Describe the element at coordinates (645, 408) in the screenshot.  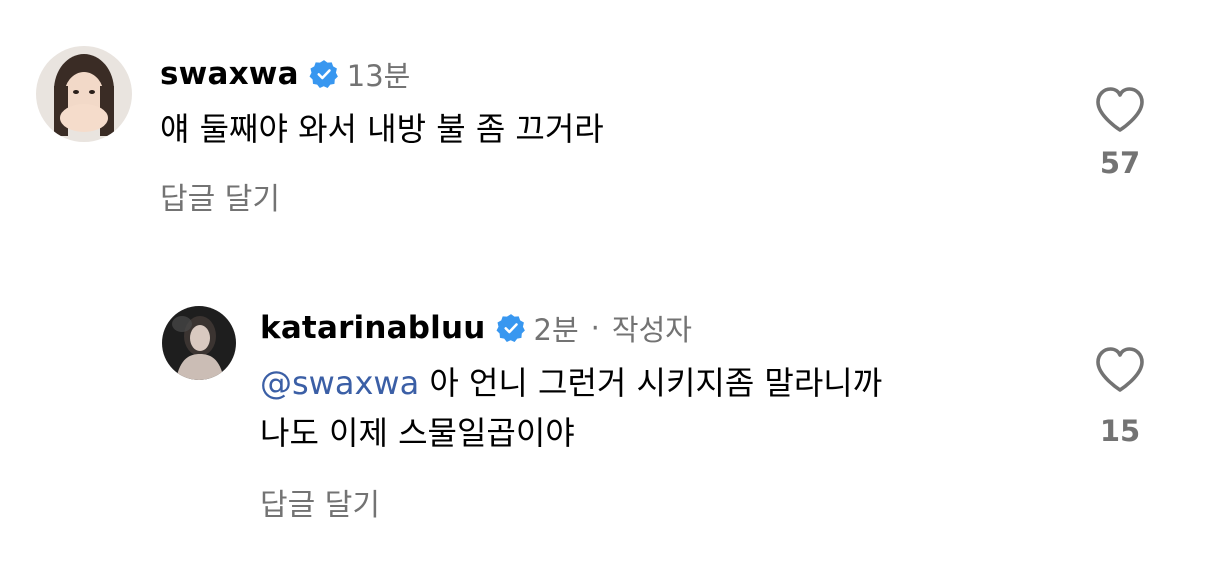
I see `comment-text: @swaxwa 아 언니 그런거 시키지좀 말라니까 나도 이제 스물일곱이야` at that location.